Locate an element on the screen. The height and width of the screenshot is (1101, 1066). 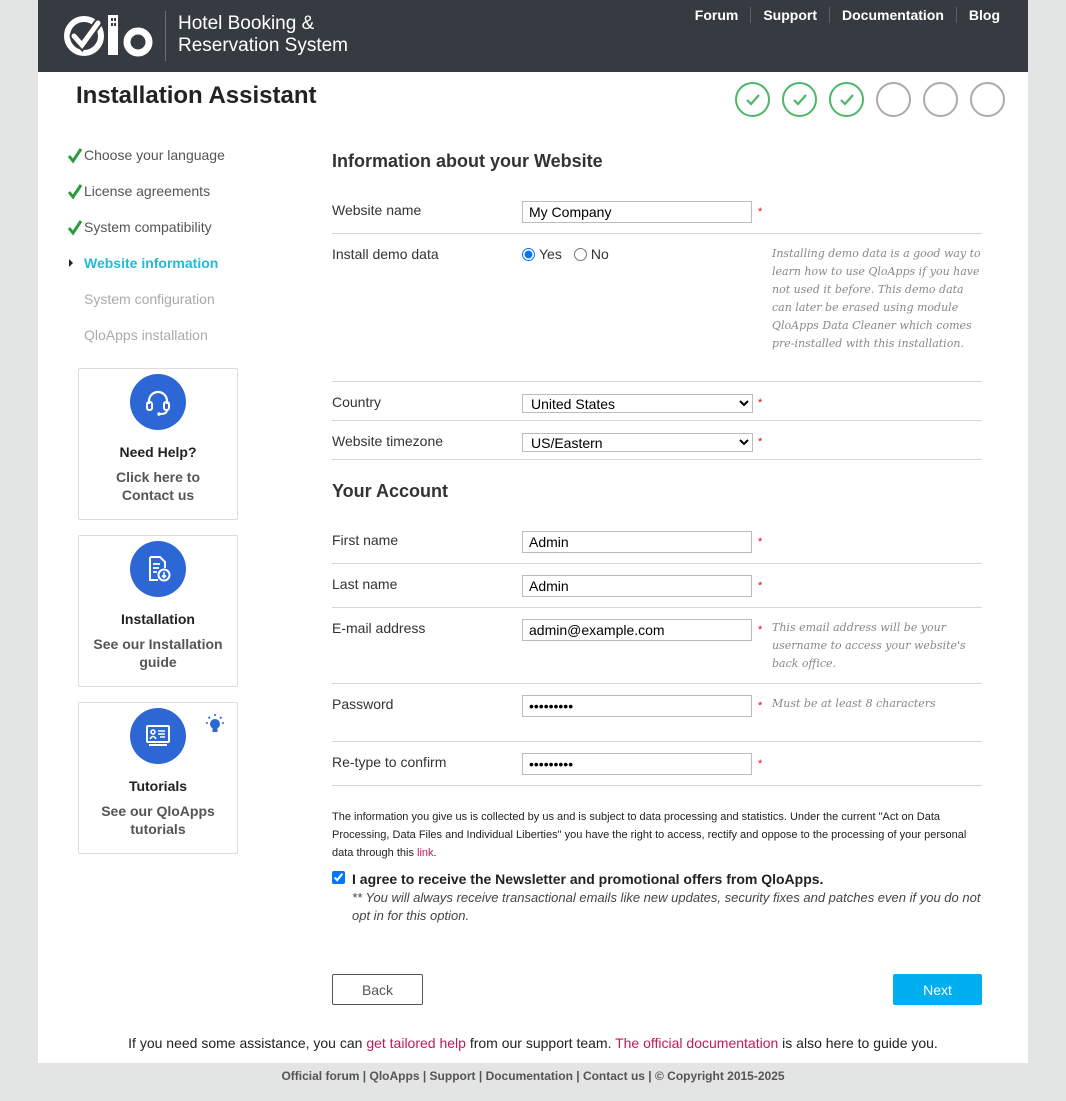
field-label: Re-type to confirm is located at coordinates (389, 762).